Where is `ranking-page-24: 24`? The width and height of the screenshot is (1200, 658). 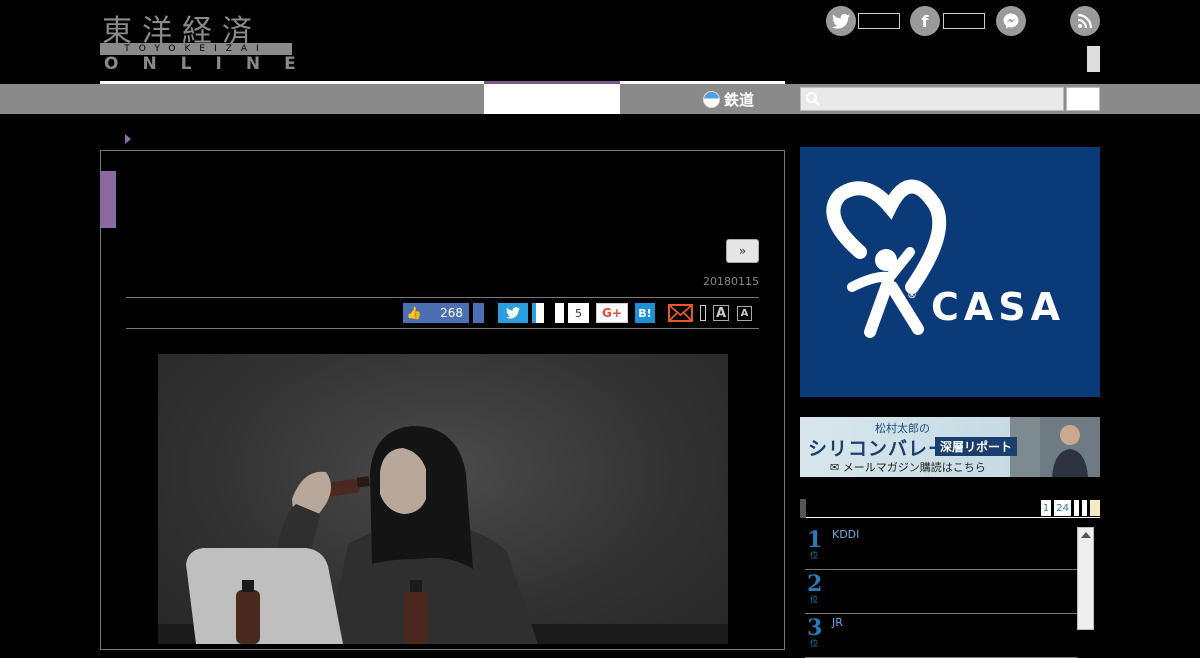 ranking-page-24: 24 is located at coordinates (1062, 508).